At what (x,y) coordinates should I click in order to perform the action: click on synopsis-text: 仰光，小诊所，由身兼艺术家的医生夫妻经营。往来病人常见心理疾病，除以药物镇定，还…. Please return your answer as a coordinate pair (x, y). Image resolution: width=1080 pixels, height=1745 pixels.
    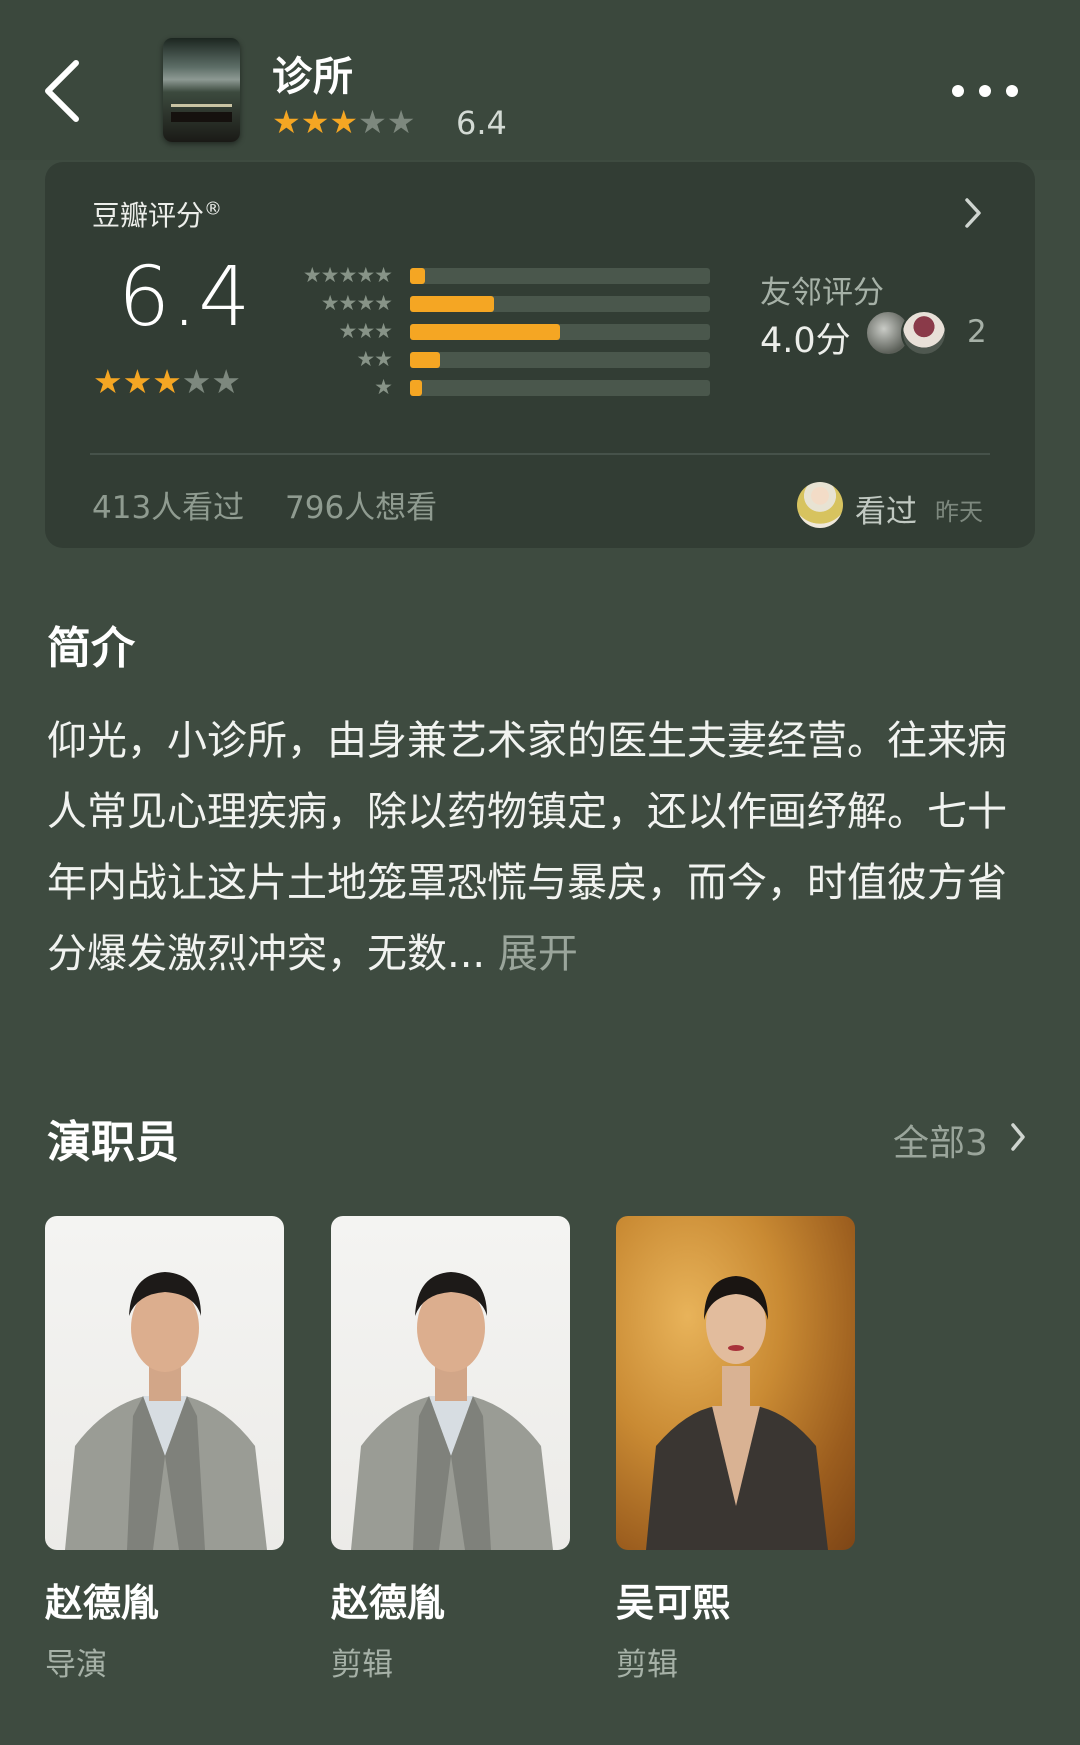
    Looking at the image, I should click on (542, 848).